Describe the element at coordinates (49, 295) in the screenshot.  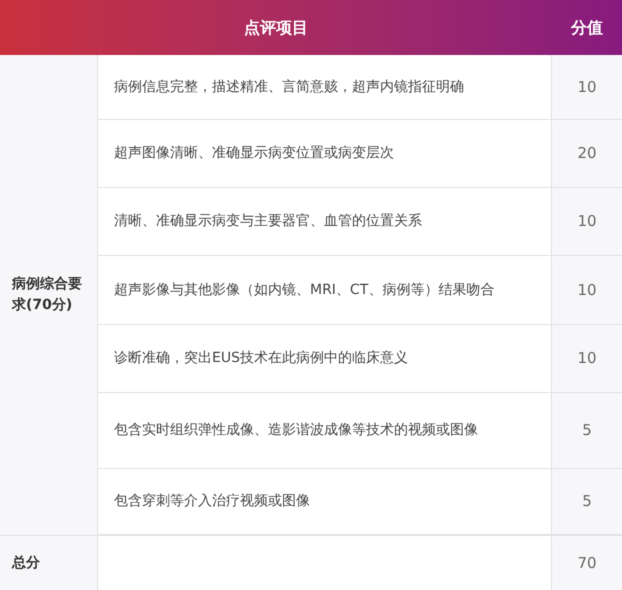
I see `table-cell: 病例综合要求(70分)` at that location.